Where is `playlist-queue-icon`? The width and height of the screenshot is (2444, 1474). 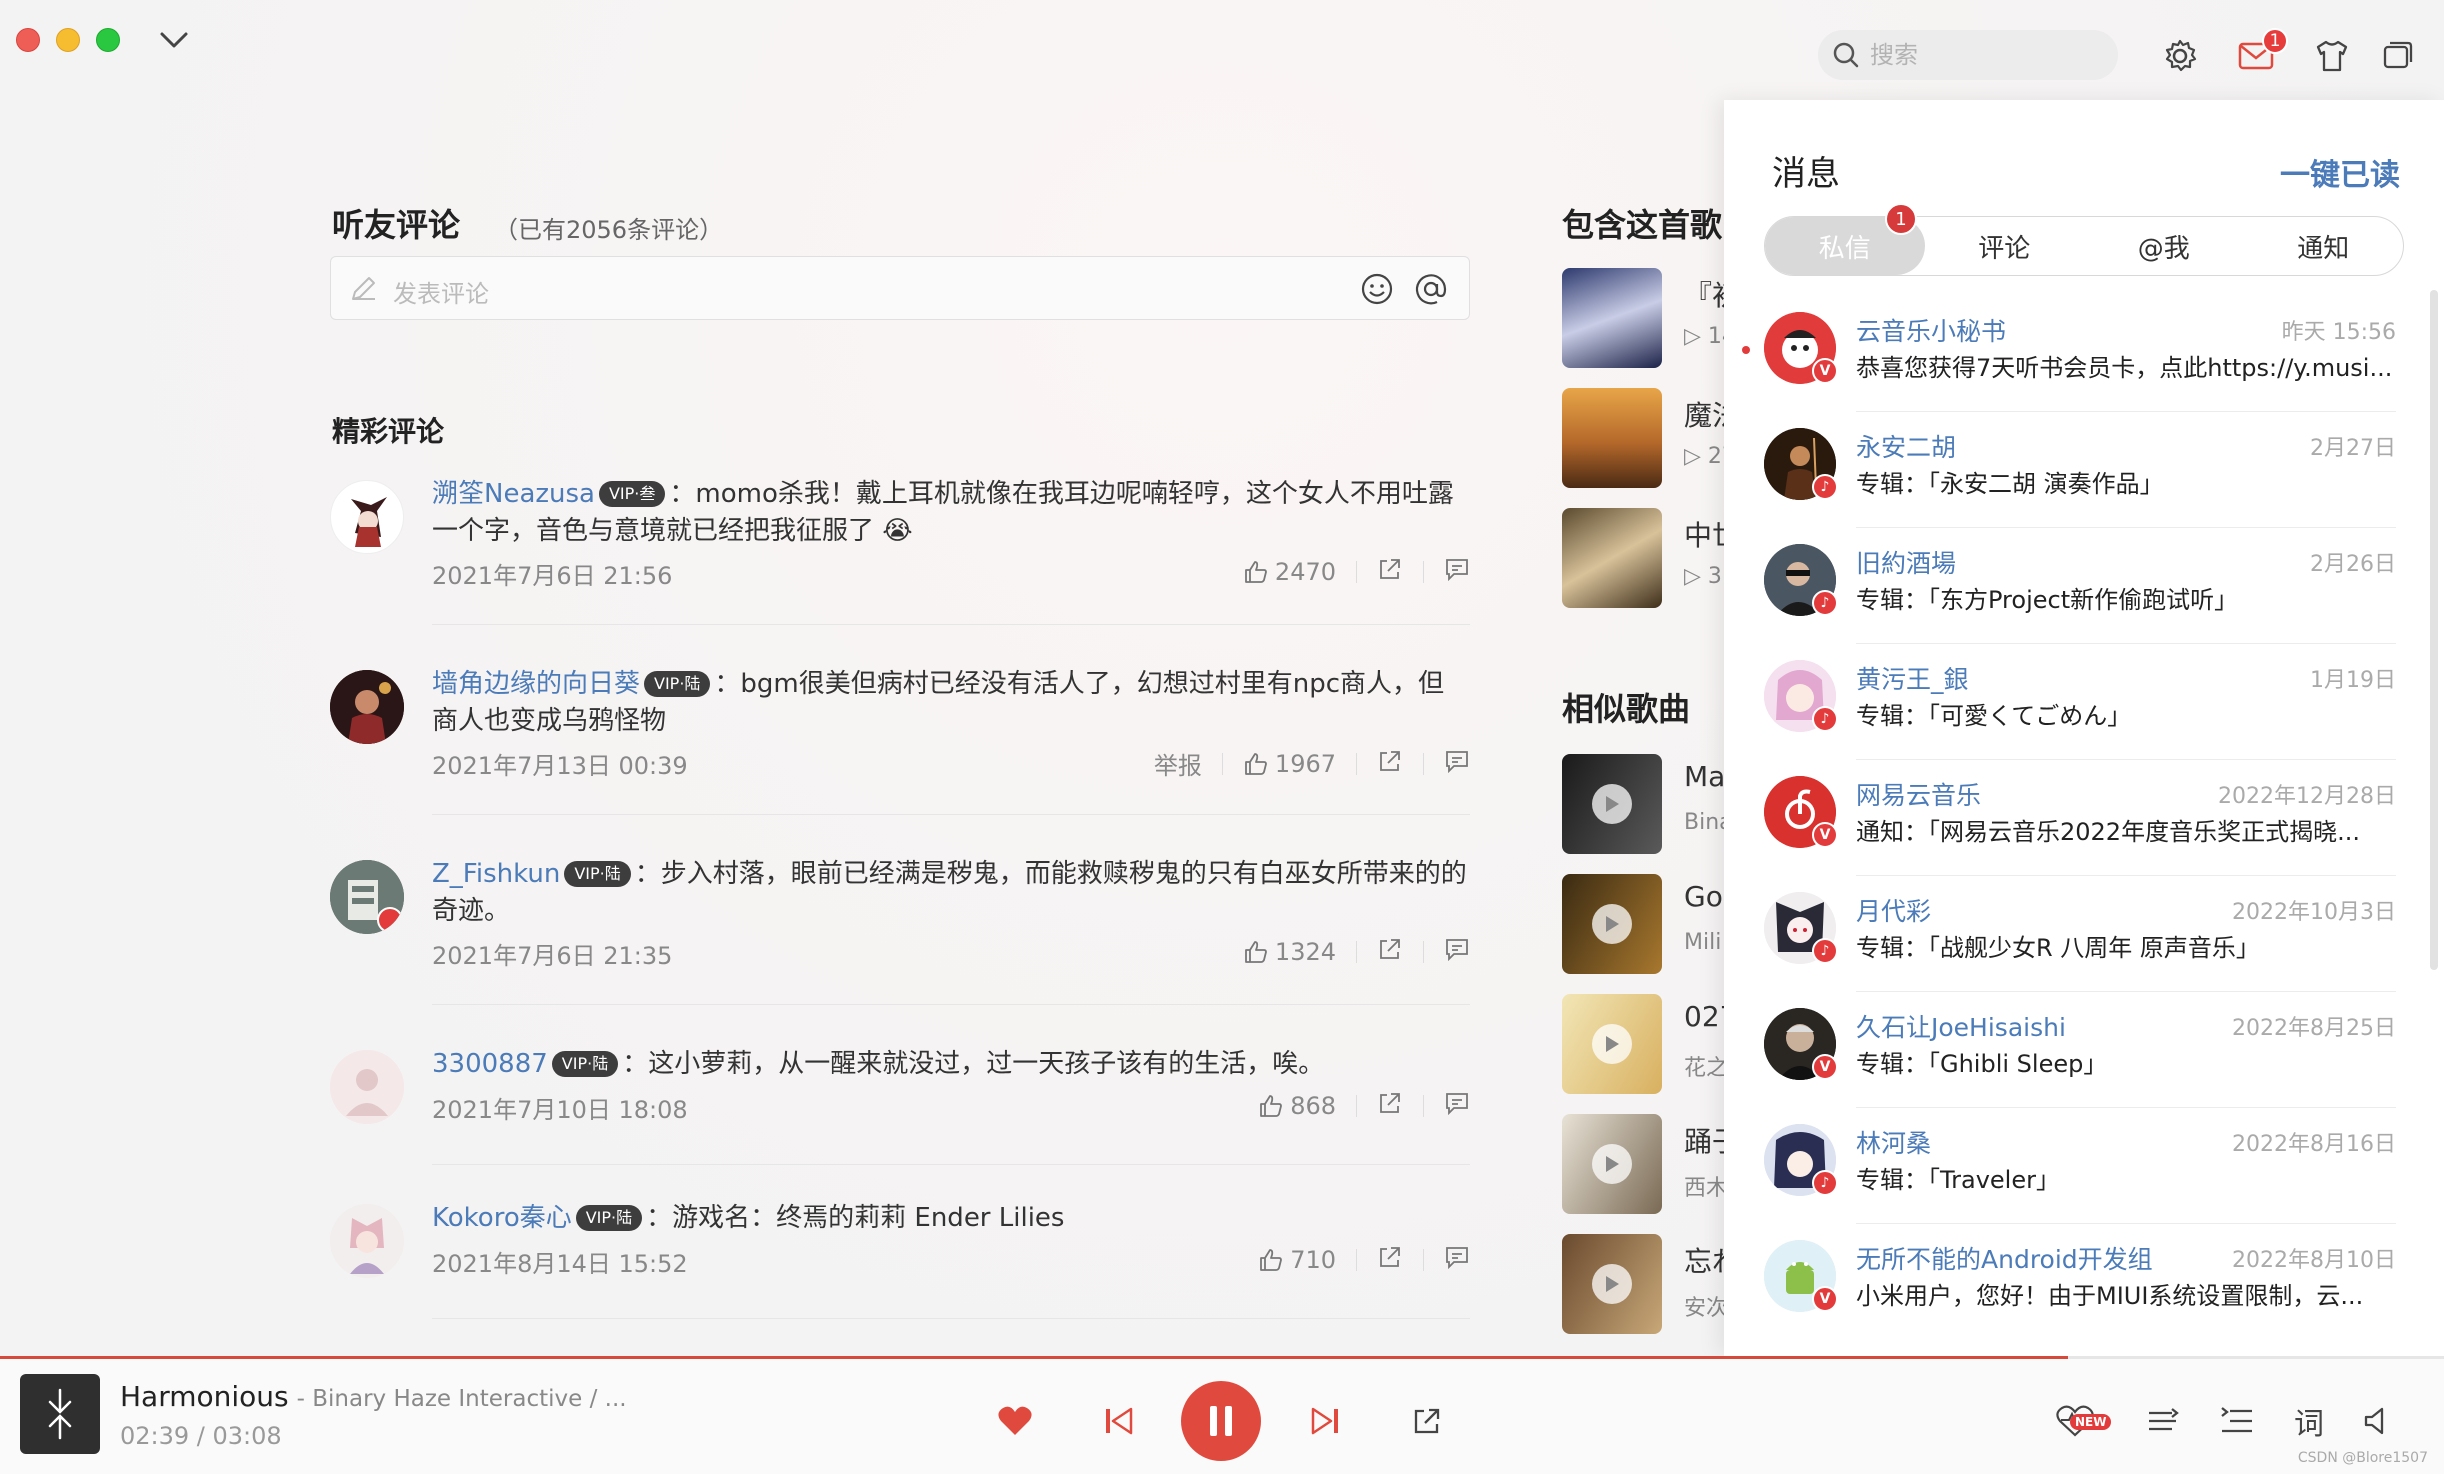
playlist-queue-icon is located at coordinates (2237, 1421).